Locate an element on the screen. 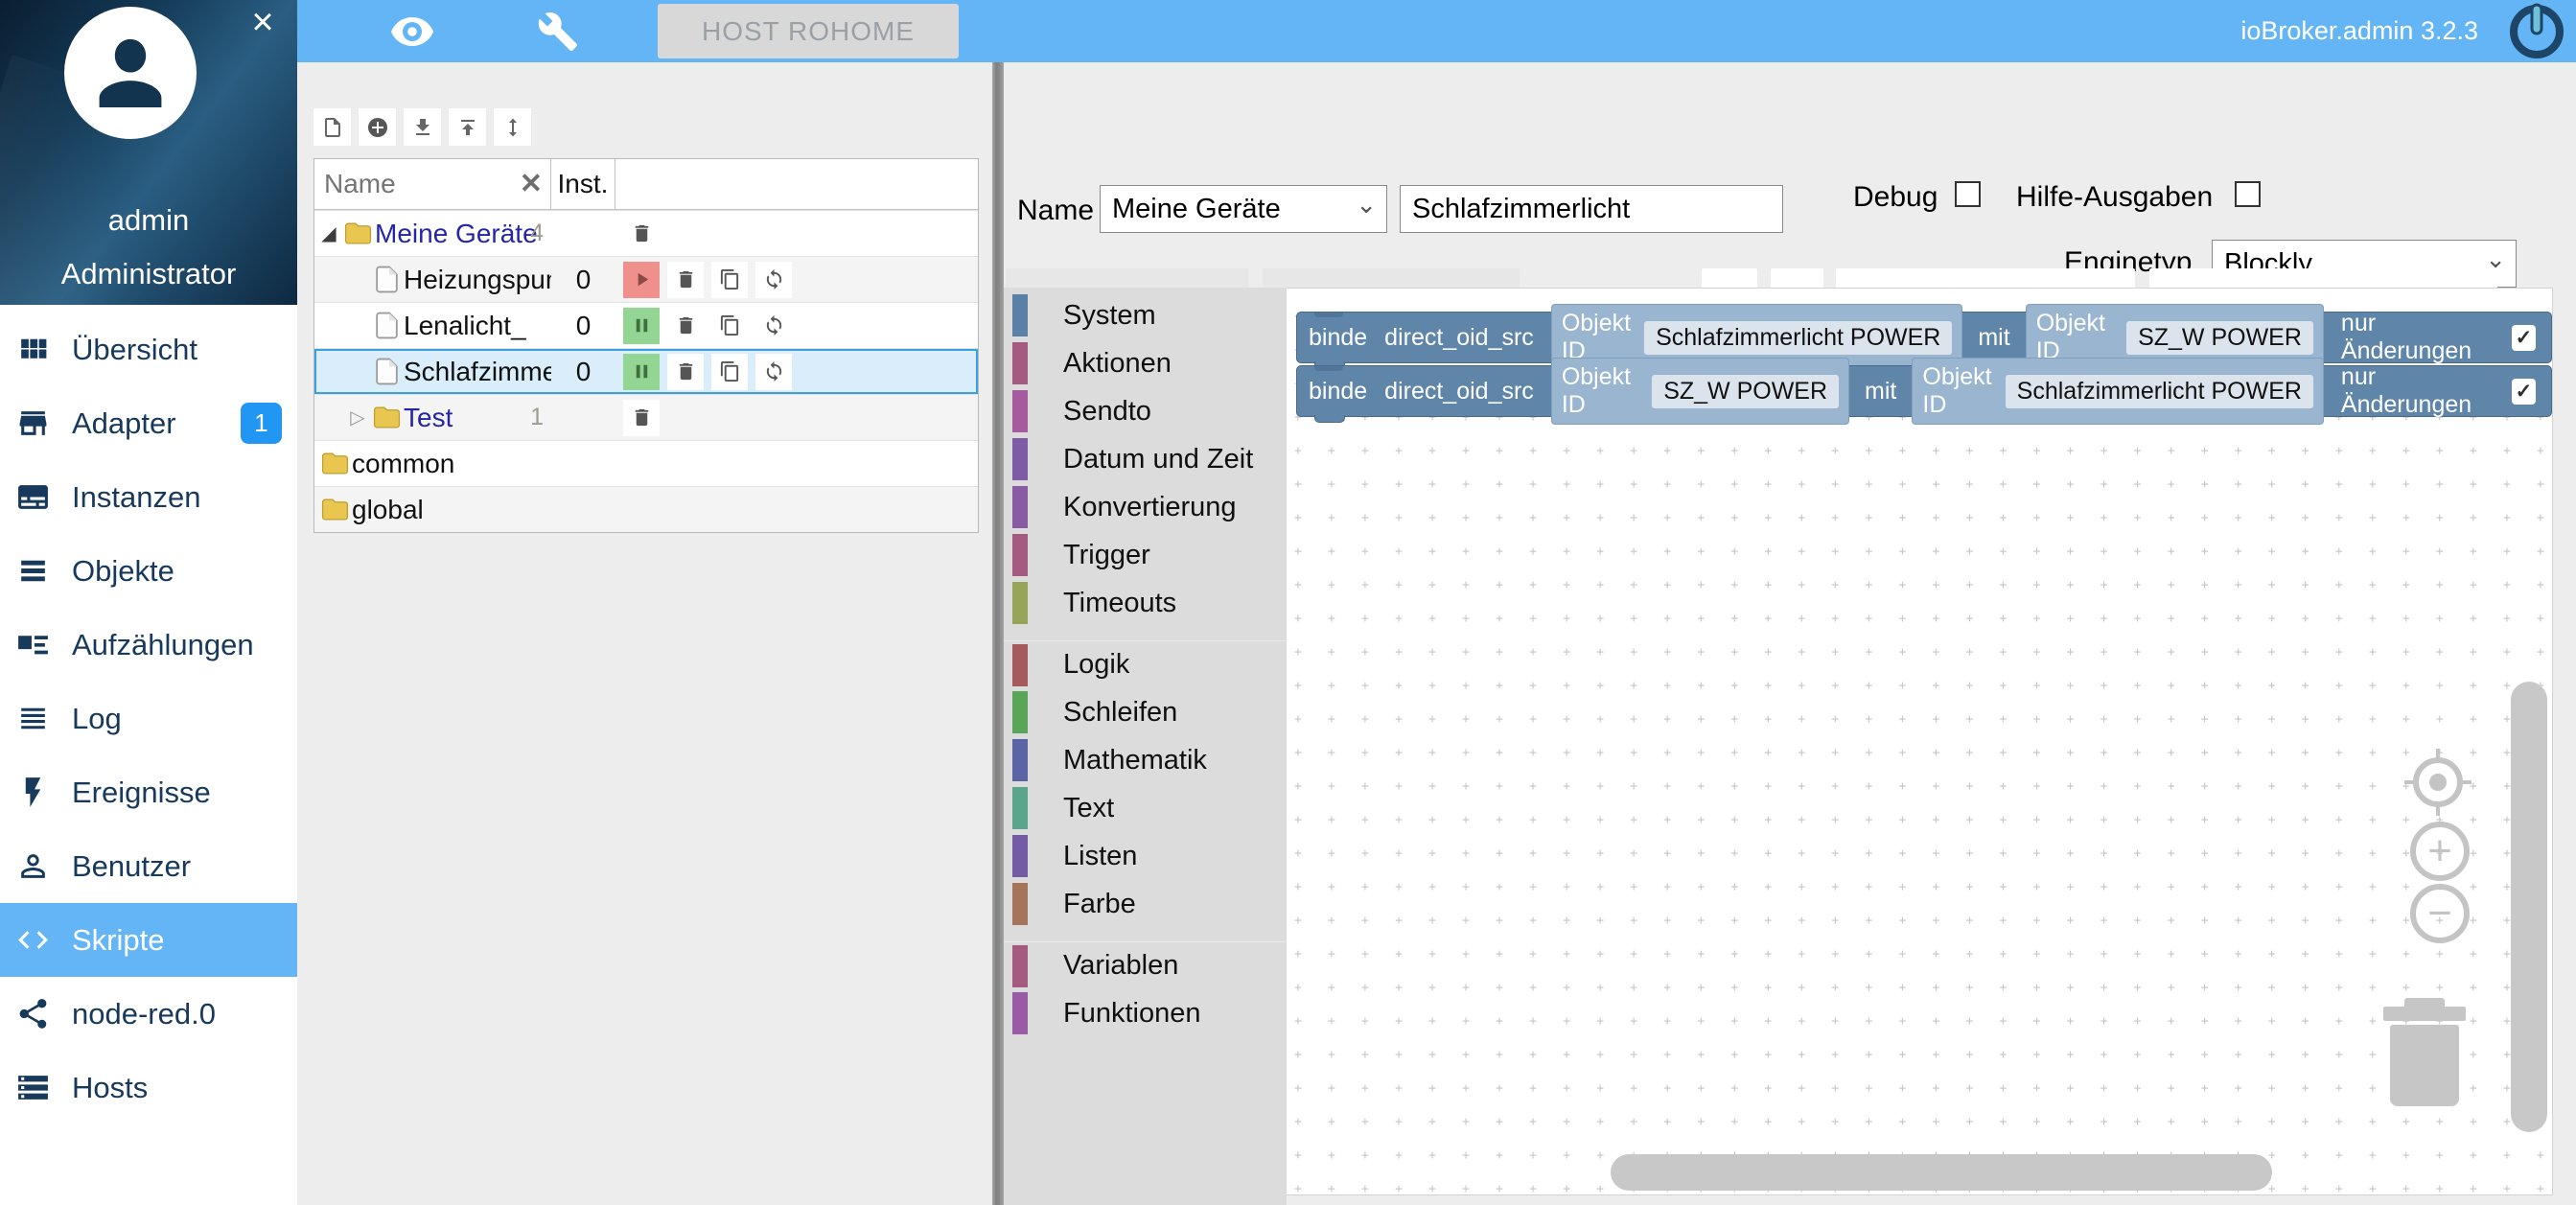 The image size is (2576, 1205). toolbox-category-text: Text is located at coordinates (1146, 808).